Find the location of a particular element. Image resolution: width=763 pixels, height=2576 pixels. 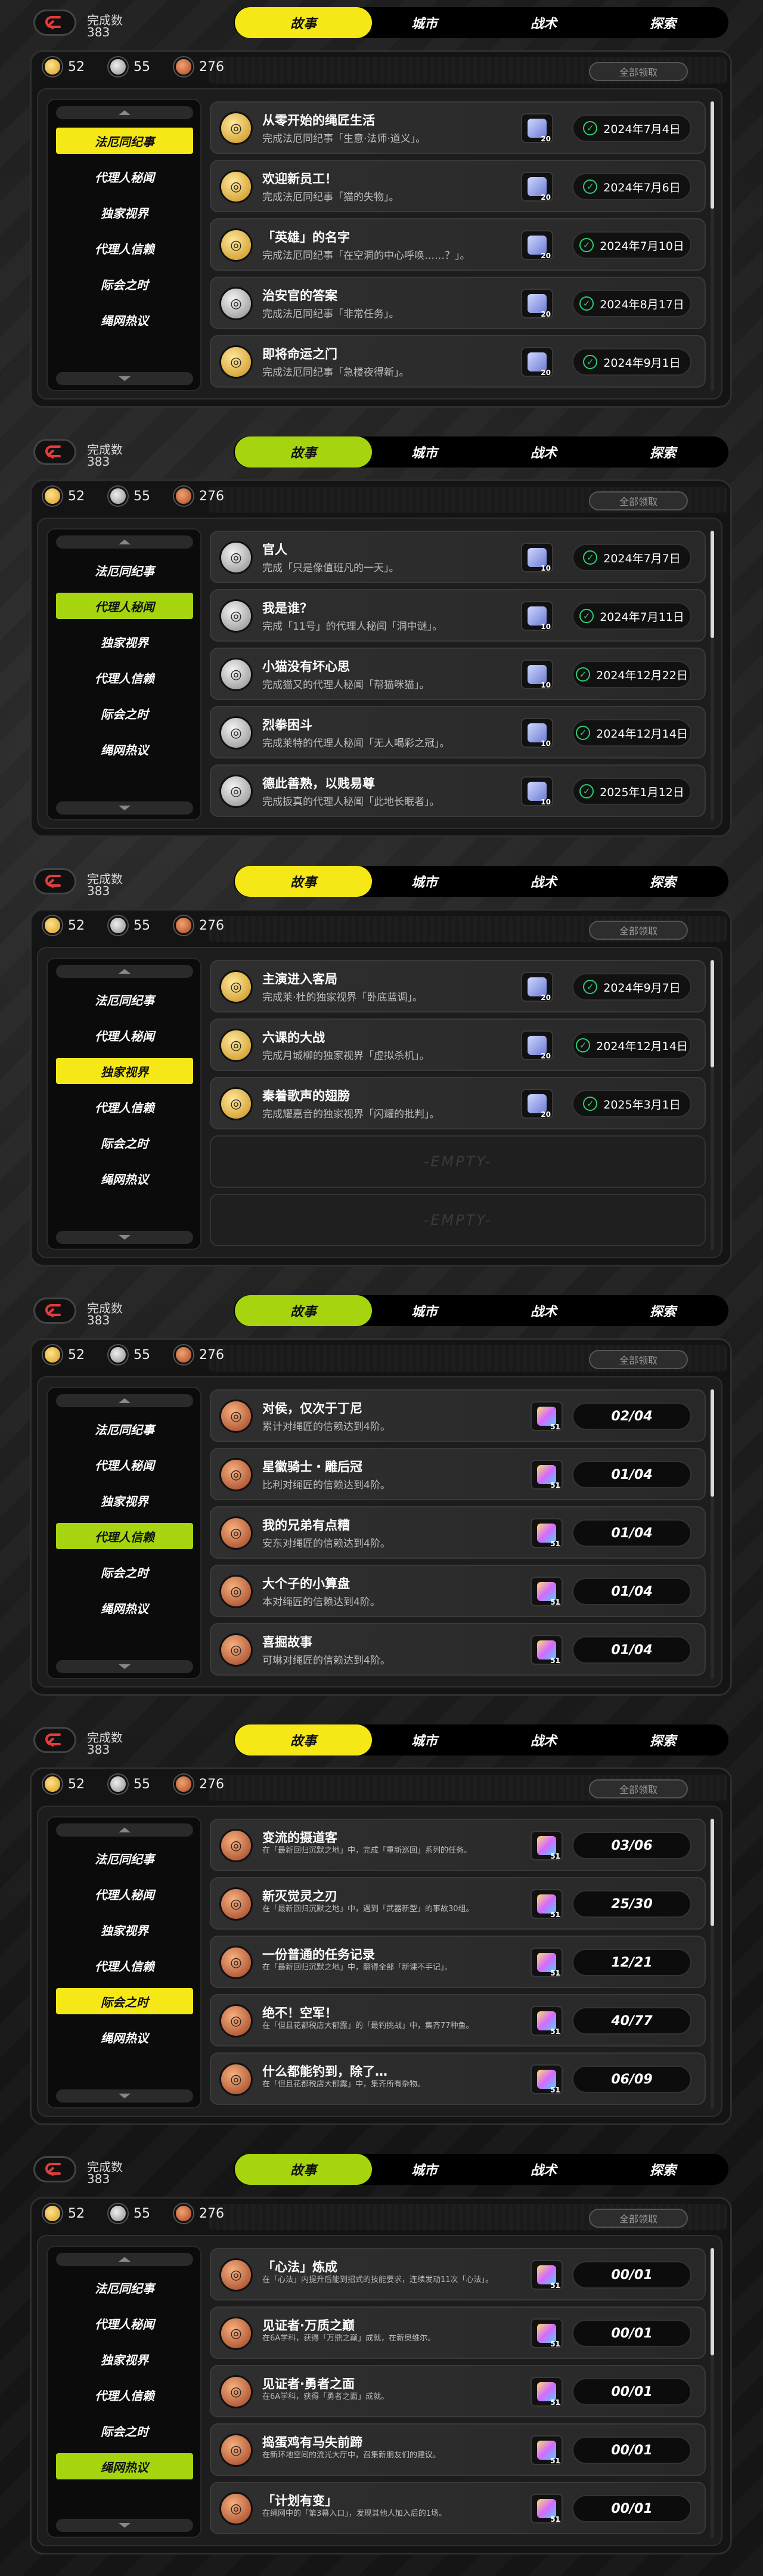

achievement-row: ◎ 喜掘故事 可琳对绳匠的信赖达到4阶。 51 01/04 is located at coordinates (458, 1649).